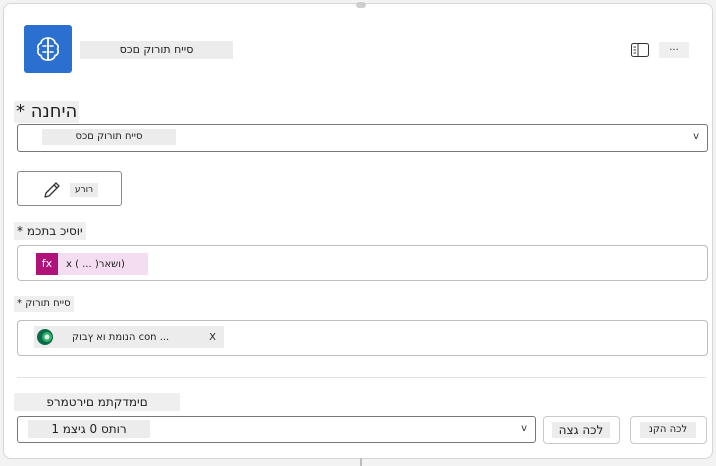 Image resolution: width=716 pixels, height=466 pixels. Describe the element at coordinates (95, 264) in the screenshot. I see `formula-token-text: x ( ... )ושאר)` at that location.